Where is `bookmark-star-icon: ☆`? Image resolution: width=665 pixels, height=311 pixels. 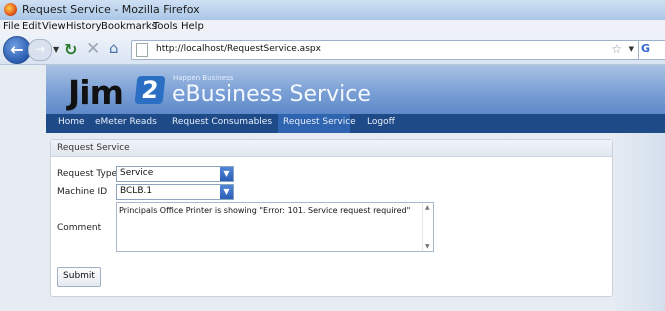 bookmark-star-icon: ☆ is located at coordinates (616, 49).